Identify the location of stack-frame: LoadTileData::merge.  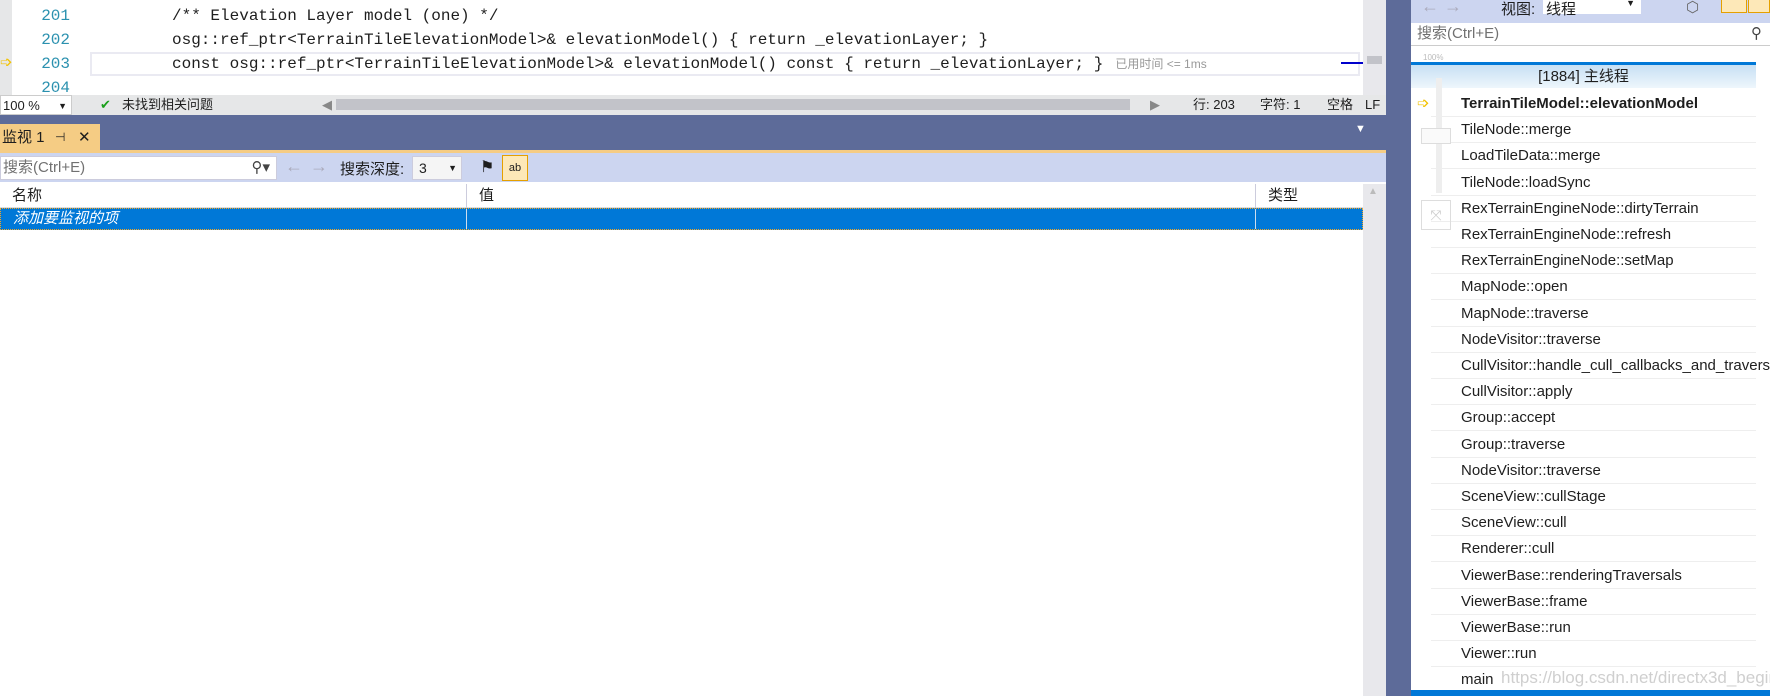
(1593, 156).